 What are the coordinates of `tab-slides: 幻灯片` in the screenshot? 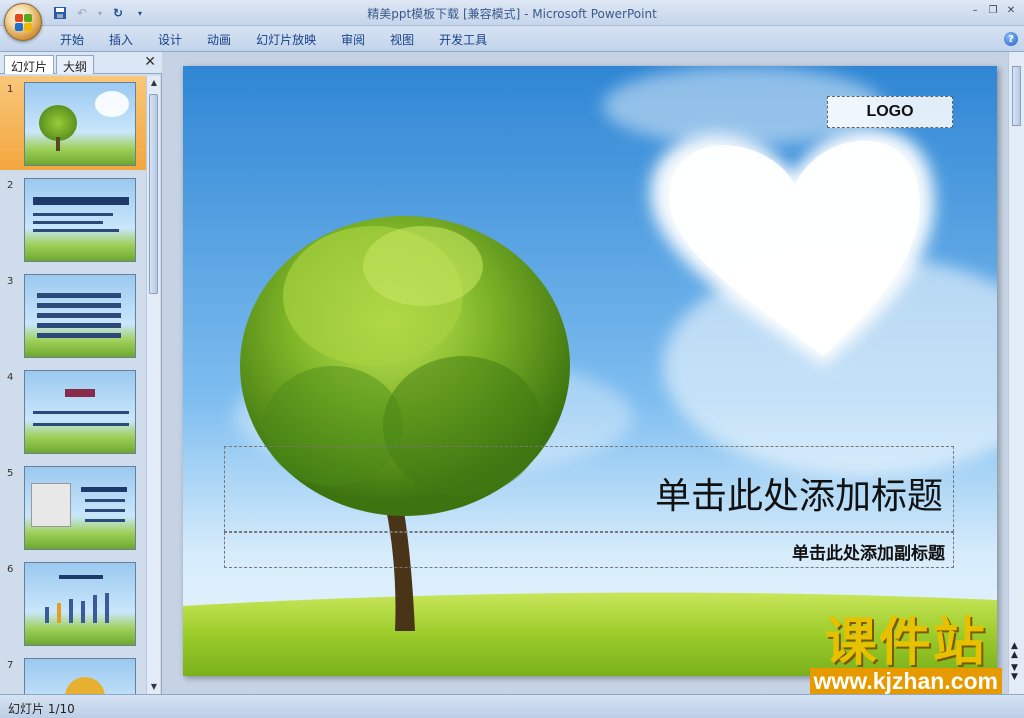 It's located at (29, 64).